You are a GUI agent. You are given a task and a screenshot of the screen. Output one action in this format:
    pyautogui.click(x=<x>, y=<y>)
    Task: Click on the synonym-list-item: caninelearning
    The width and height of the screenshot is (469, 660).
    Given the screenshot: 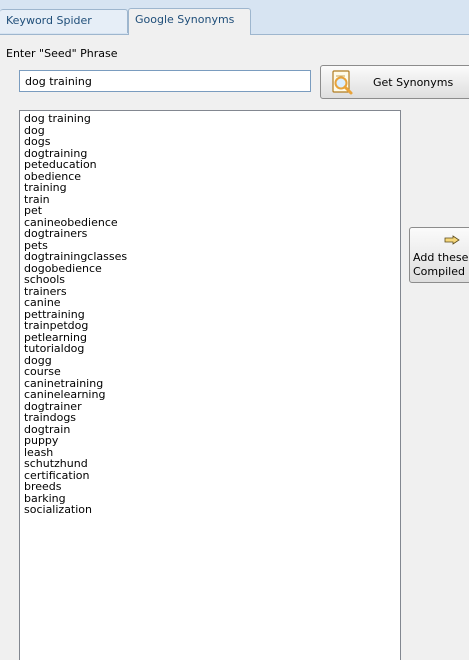 What is the action you would take?
    pyautogui.click(x=212, y=395)
    